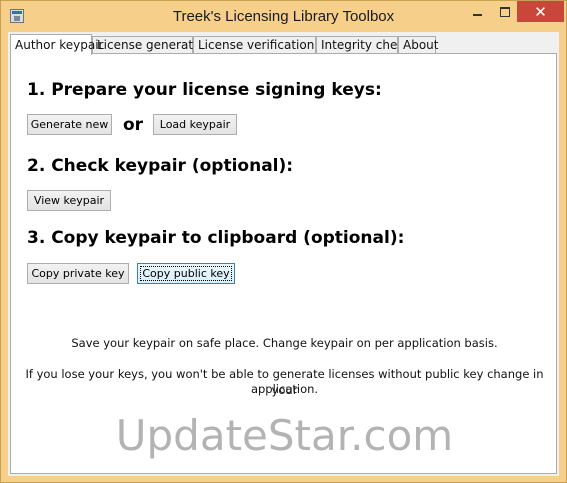  I want to click on close-icon: ✕, so click(540, 12).